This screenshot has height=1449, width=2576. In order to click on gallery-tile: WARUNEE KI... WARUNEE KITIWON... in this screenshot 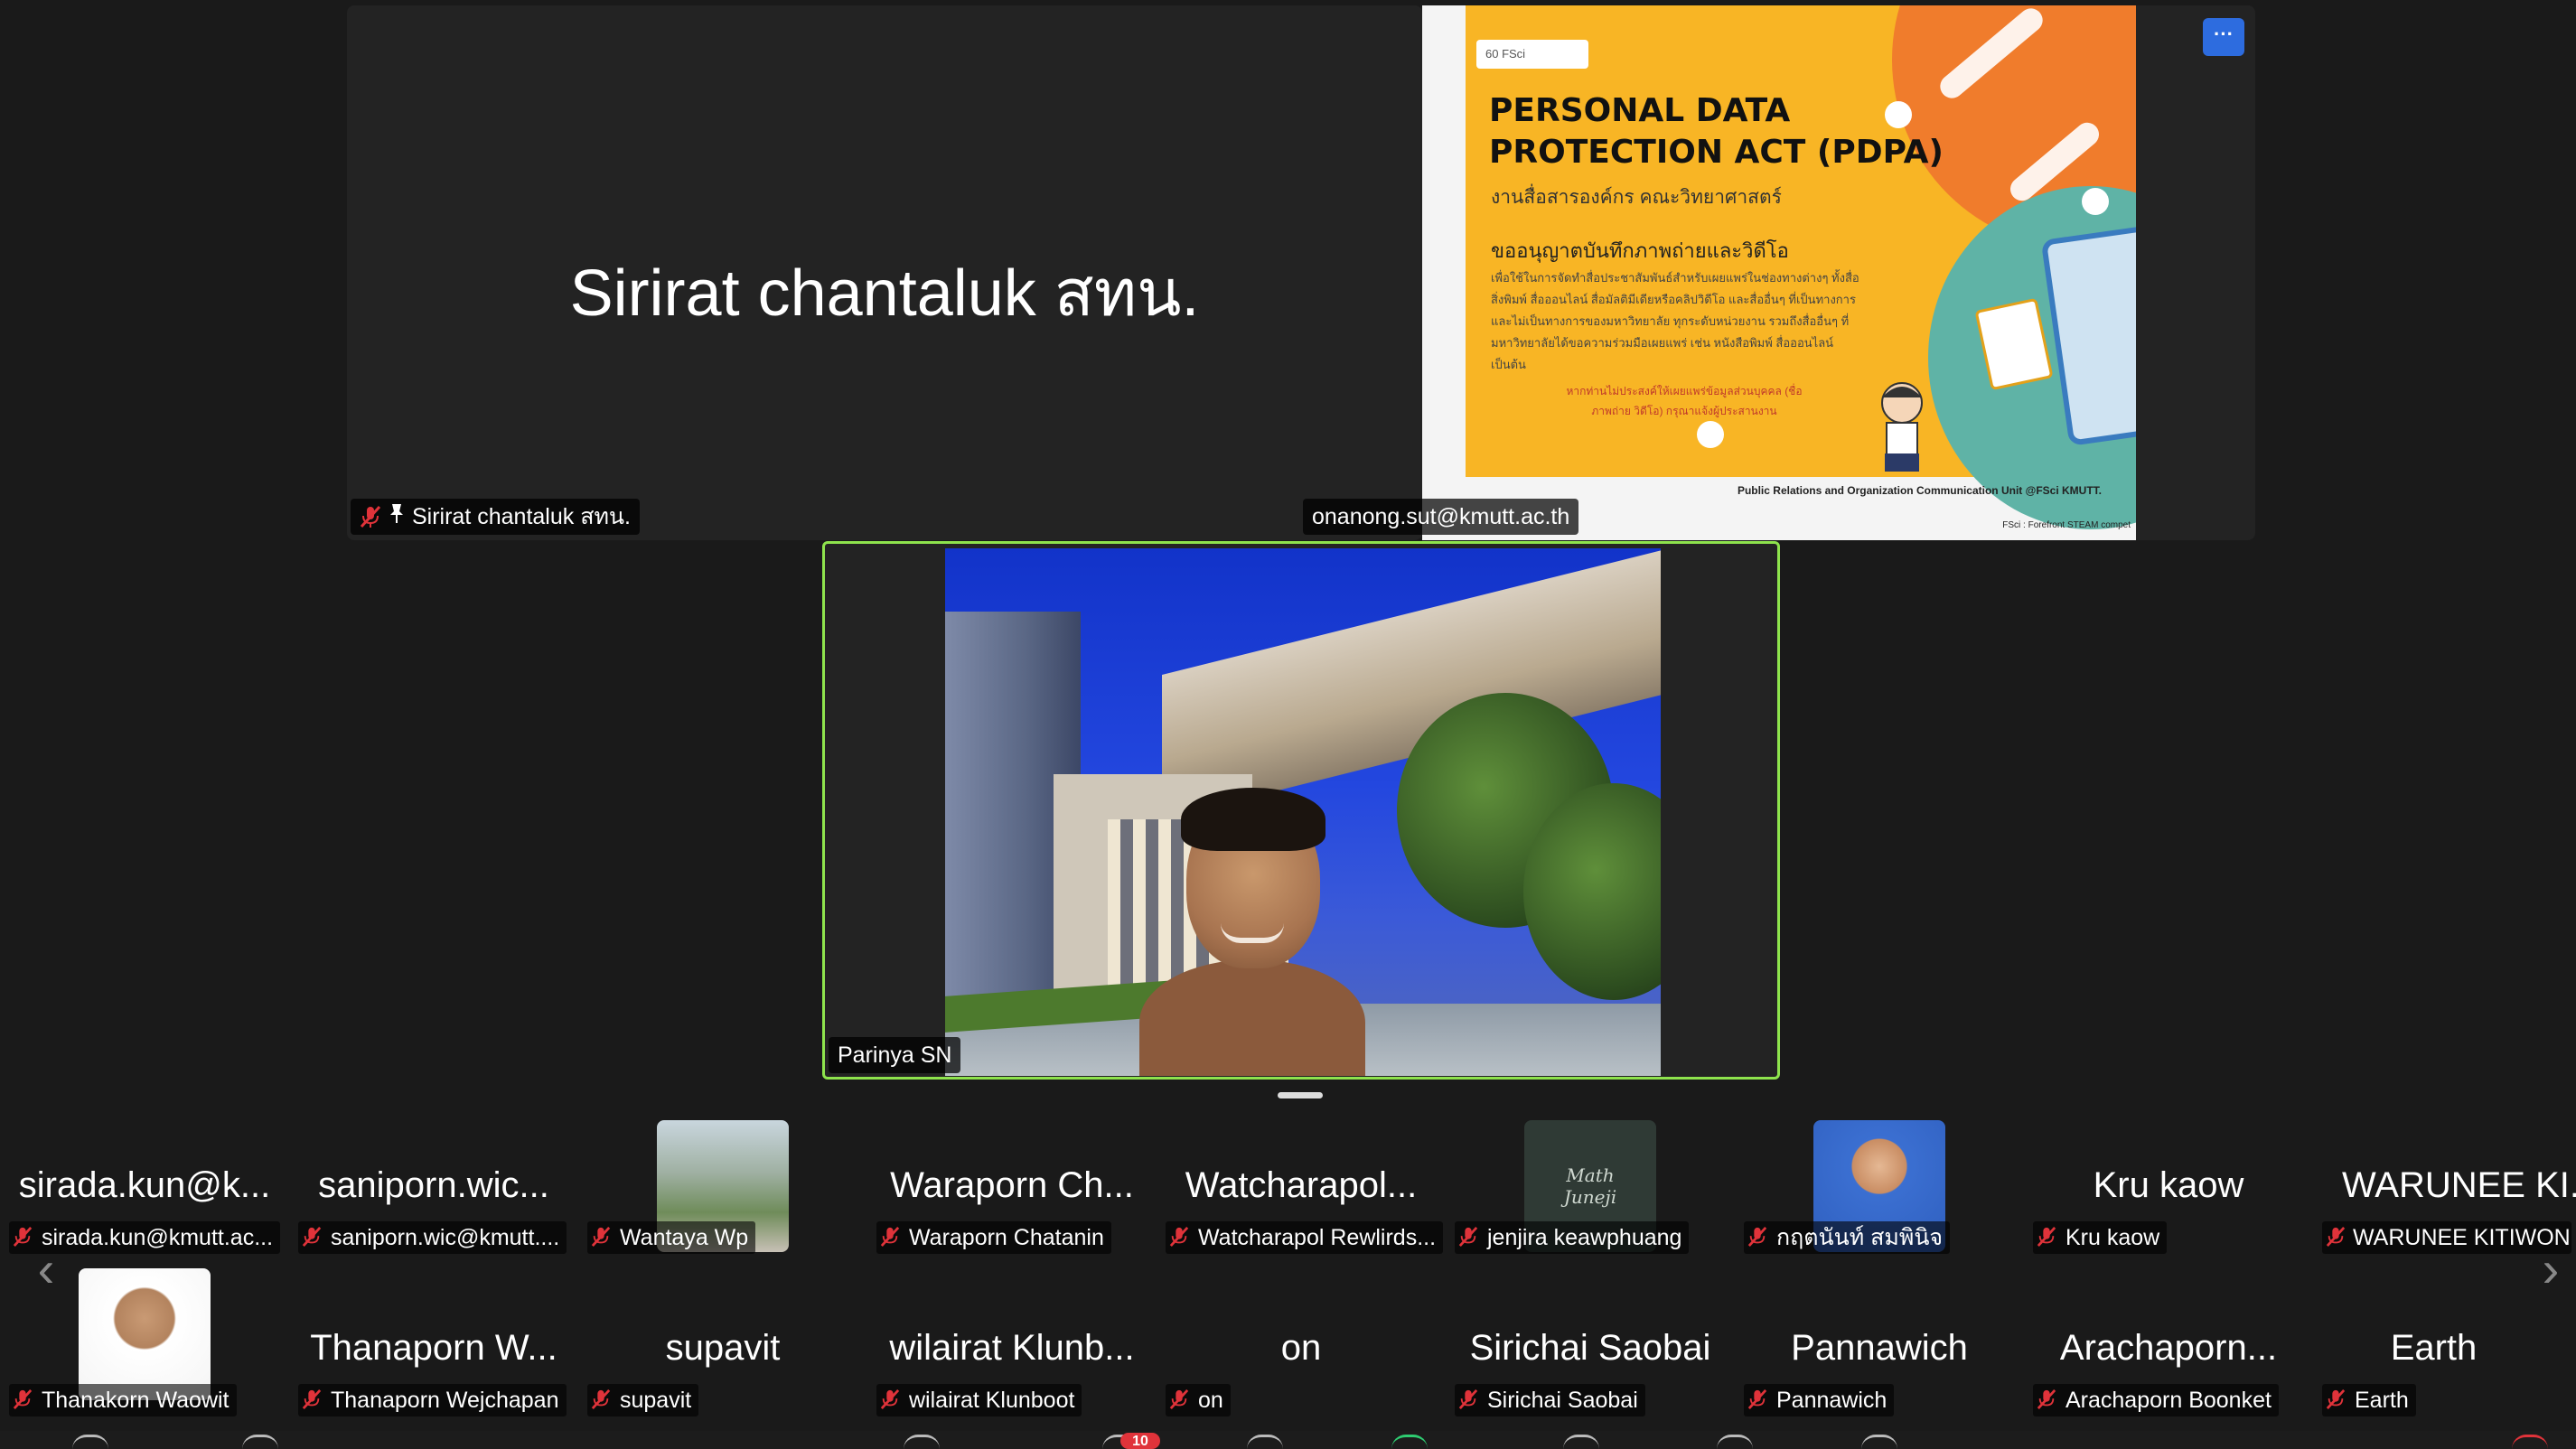, I will do `click(2444, 1181)`.